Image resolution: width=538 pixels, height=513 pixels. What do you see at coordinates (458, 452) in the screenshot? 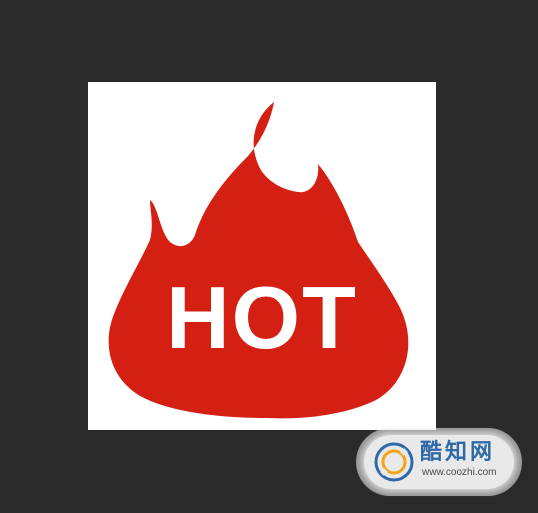
I see `watermark-brand: 酷知网` at bounding box center [458, 452].